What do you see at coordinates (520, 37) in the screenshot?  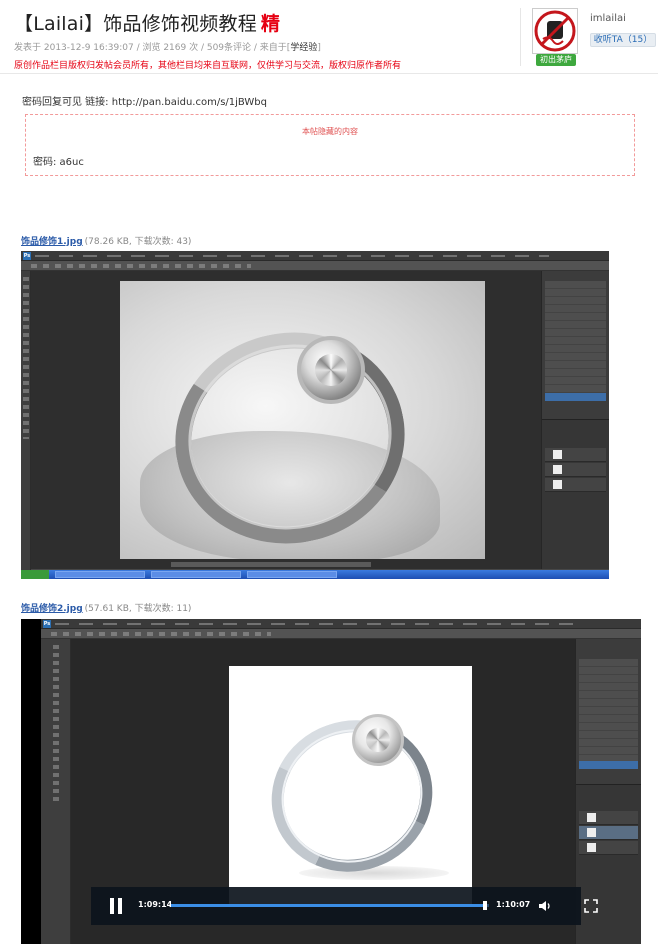 I see `header-divider` at bounding box center [520, 37].